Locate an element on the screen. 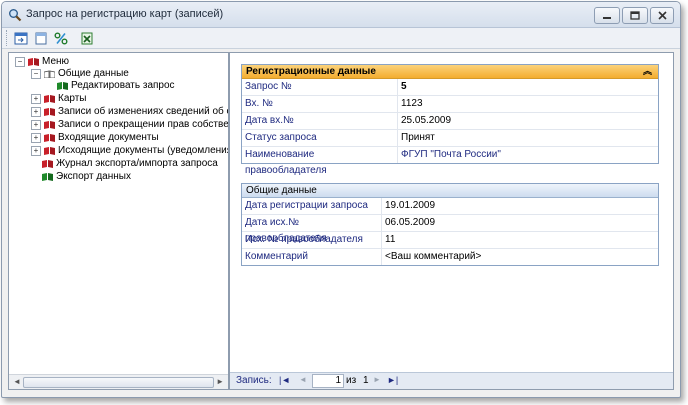 Image resolution: width=688 pixels, height=405 pixels. percent-button is located at coordinates (61, 38).